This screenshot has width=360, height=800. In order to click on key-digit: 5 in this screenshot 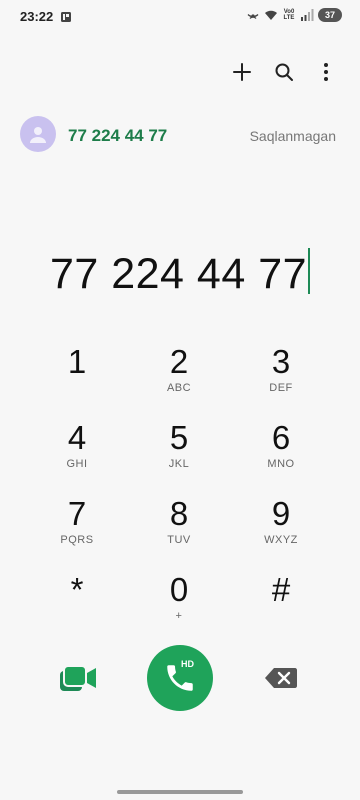, I will do `click(179, 437)`.